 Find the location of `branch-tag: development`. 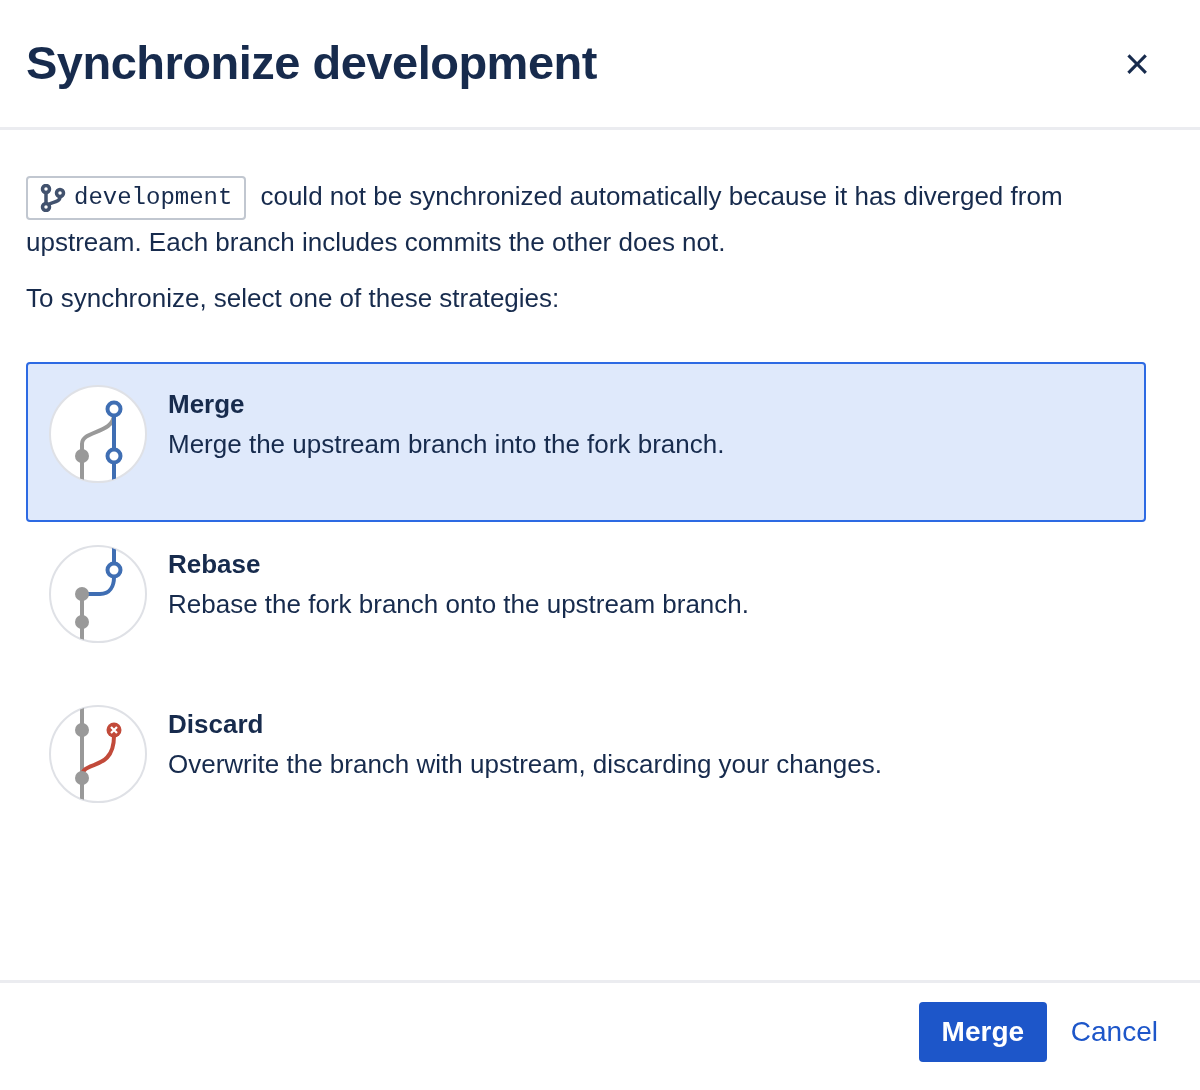

branch-tag: development is located at coordinates (136, 198).